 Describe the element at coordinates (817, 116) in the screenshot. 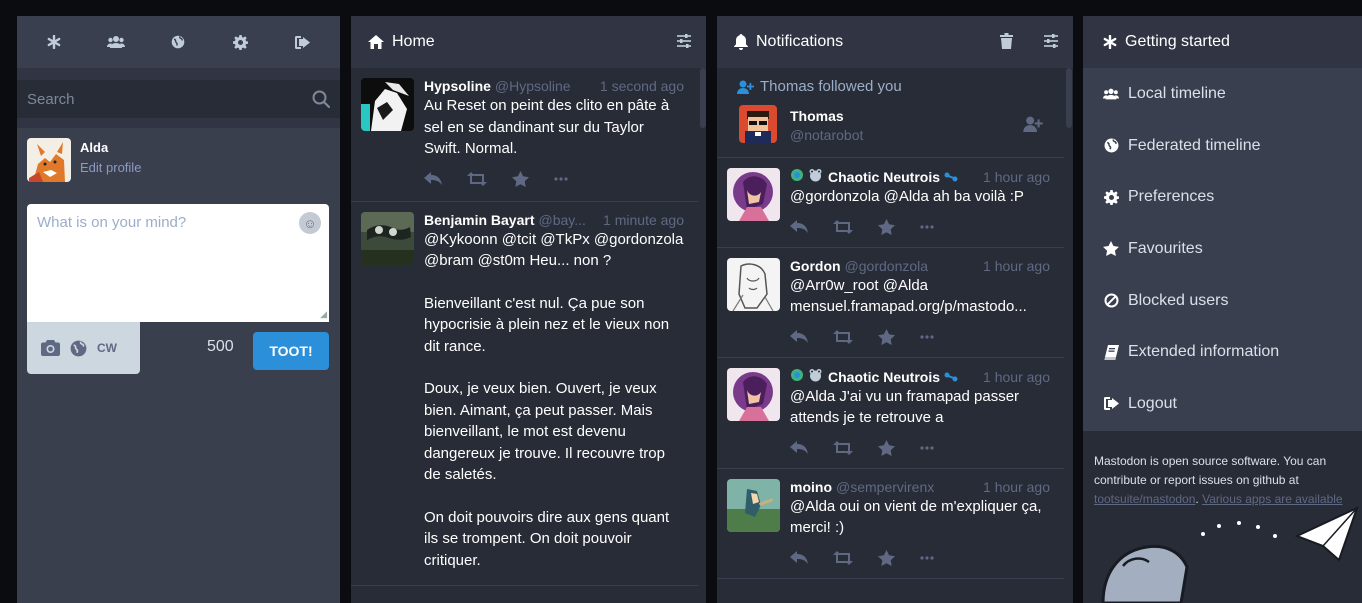

I see `follower-display-name: Thomas` at that location.